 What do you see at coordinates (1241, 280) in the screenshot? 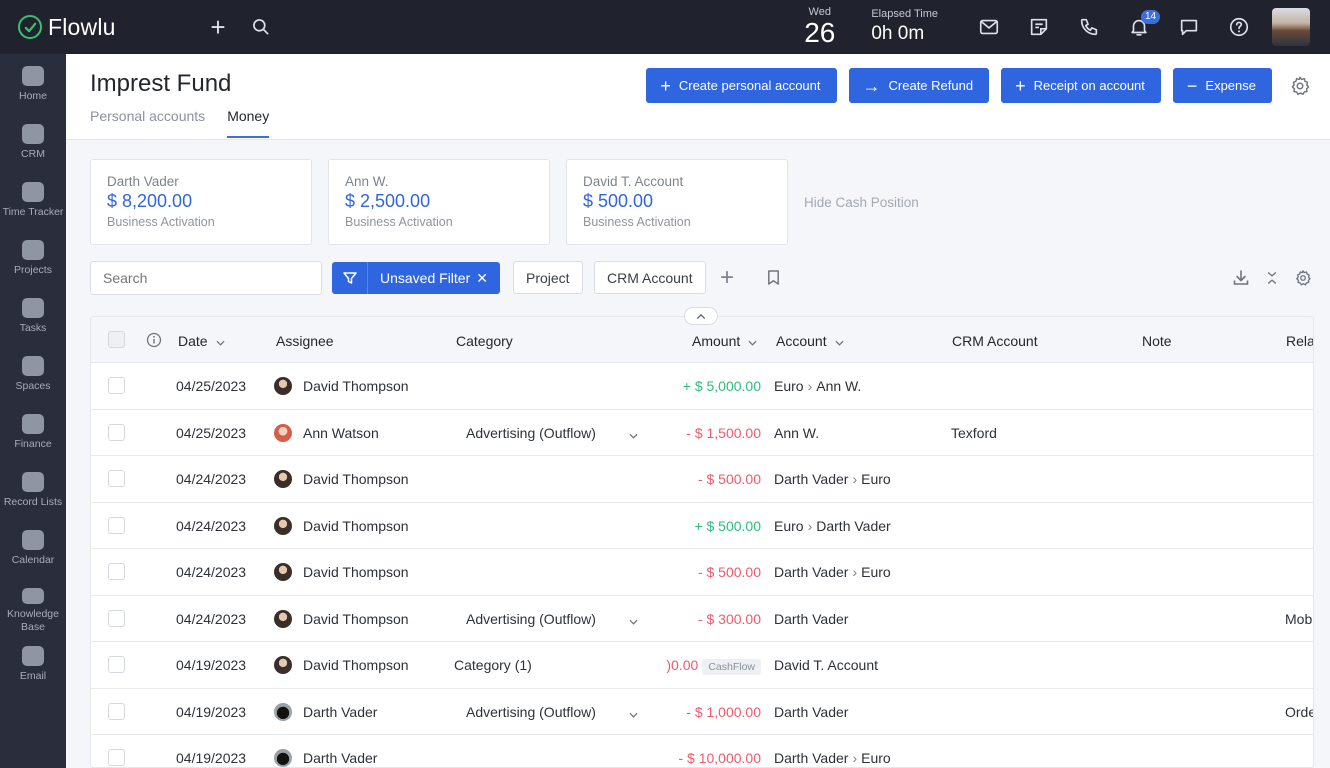
I see `download-icon` at bounding box center [1241, 280].